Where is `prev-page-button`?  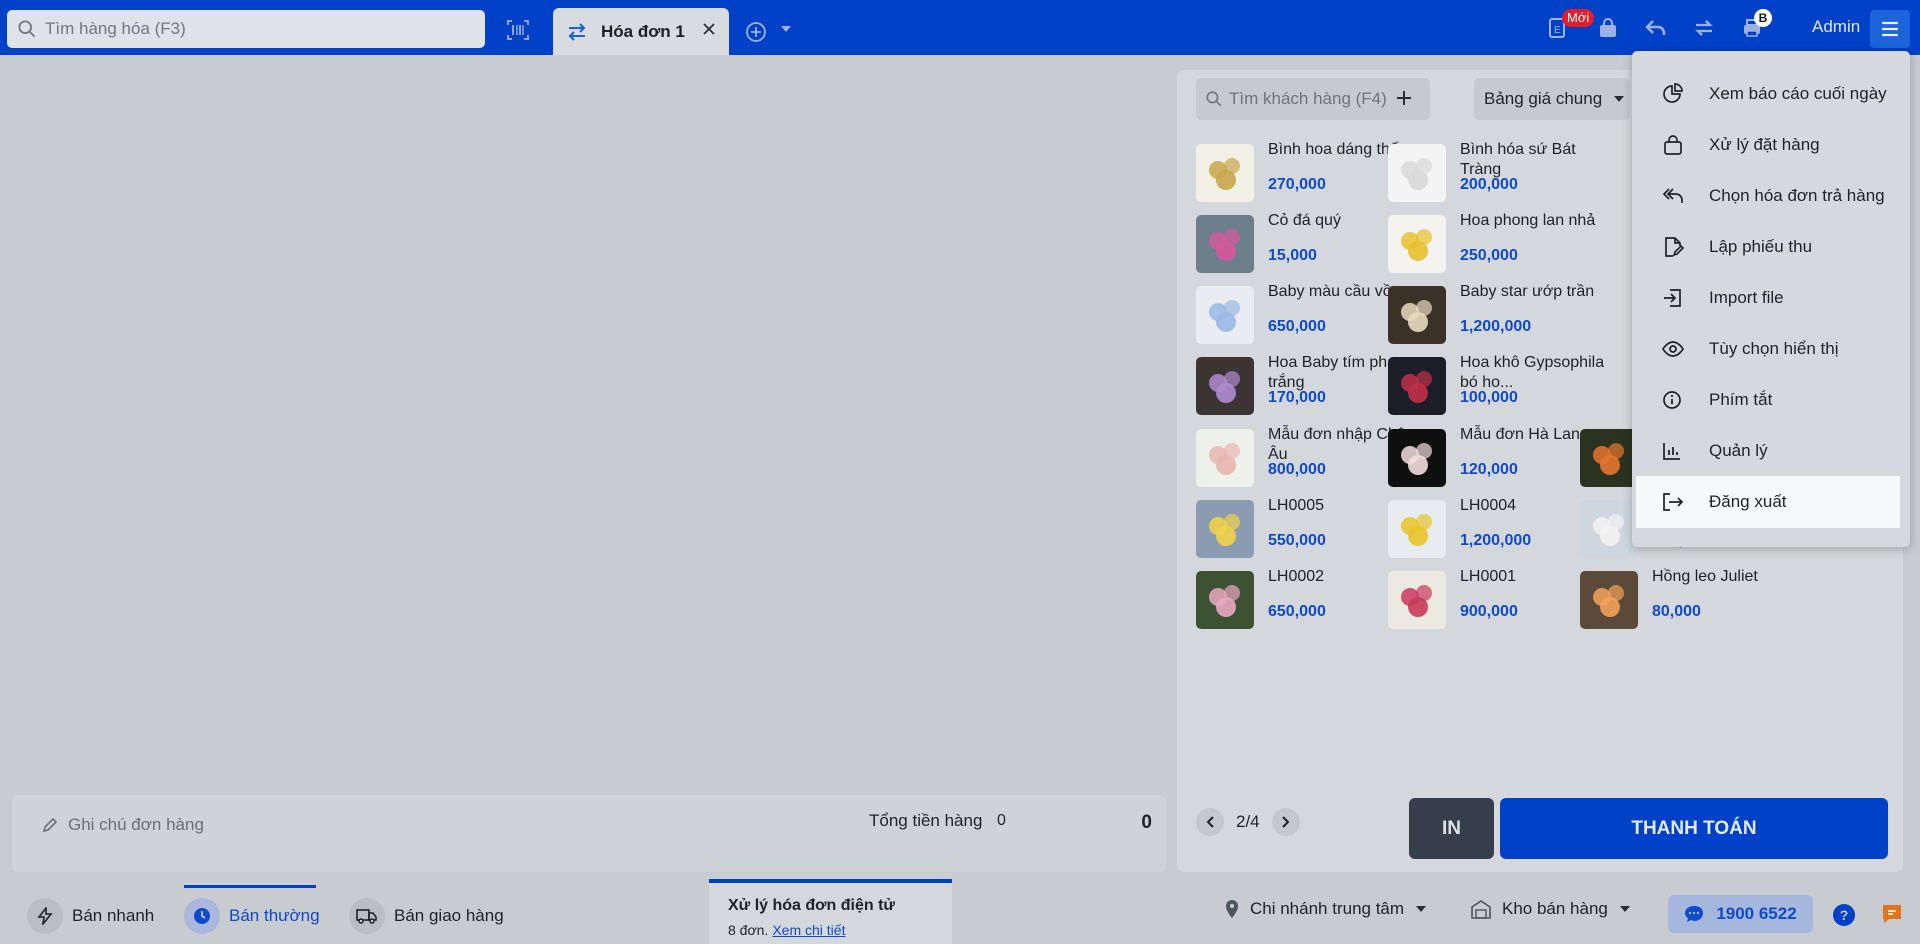
prev-page-button is located at coordinates (1210, 822).